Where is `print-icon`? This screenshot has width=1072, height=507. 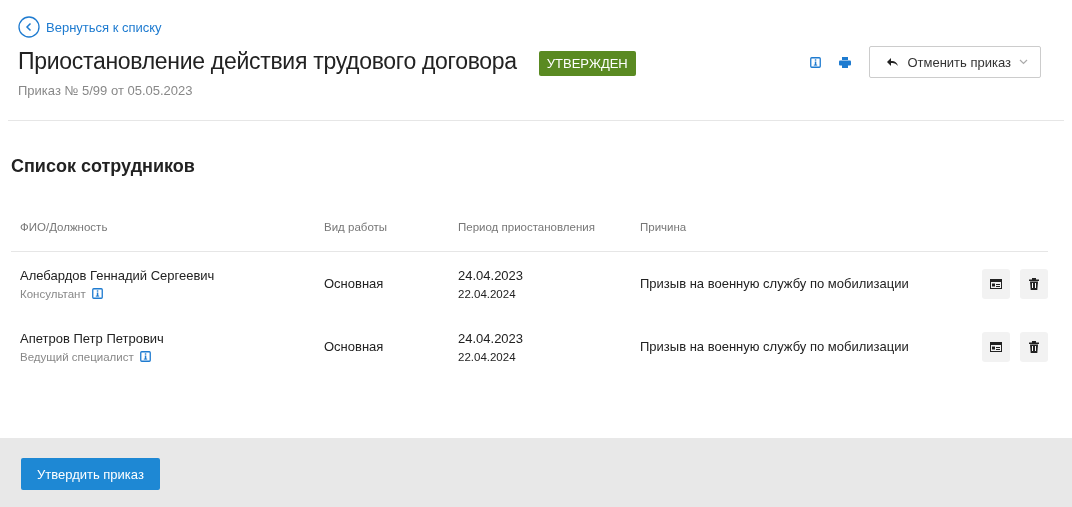
print-icon is located at coordinates (845, 62).